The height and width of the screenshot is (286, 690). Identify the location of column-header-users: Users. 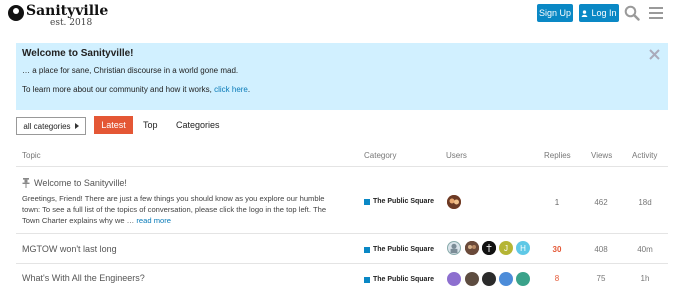
(456, 155).